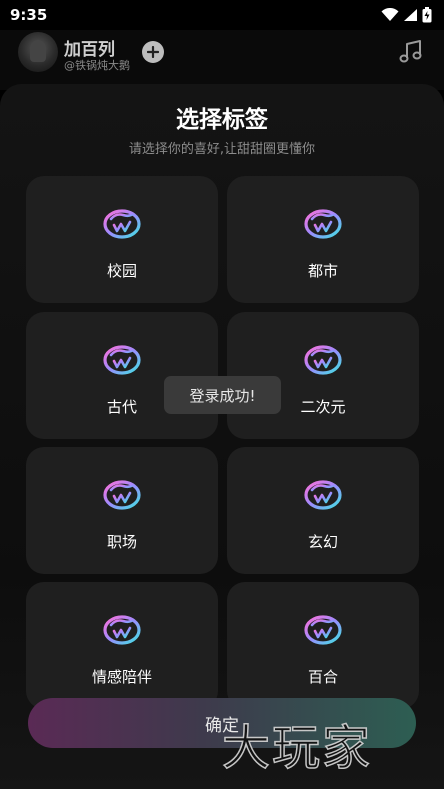  I want to click on watermark: 大玩家, so click(297, 748).